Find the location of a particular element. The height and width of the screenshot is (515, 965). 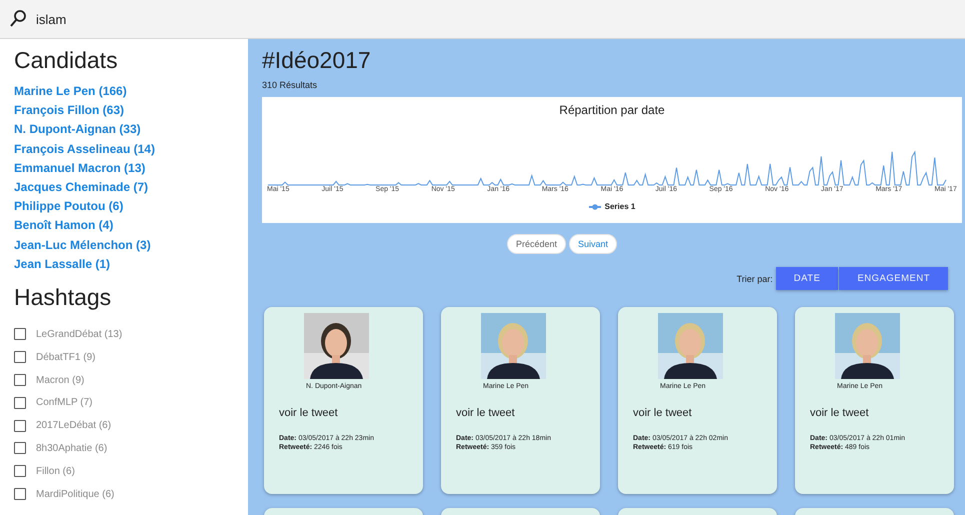

sort-label: Trier par: is located at coordinates (754, 279).